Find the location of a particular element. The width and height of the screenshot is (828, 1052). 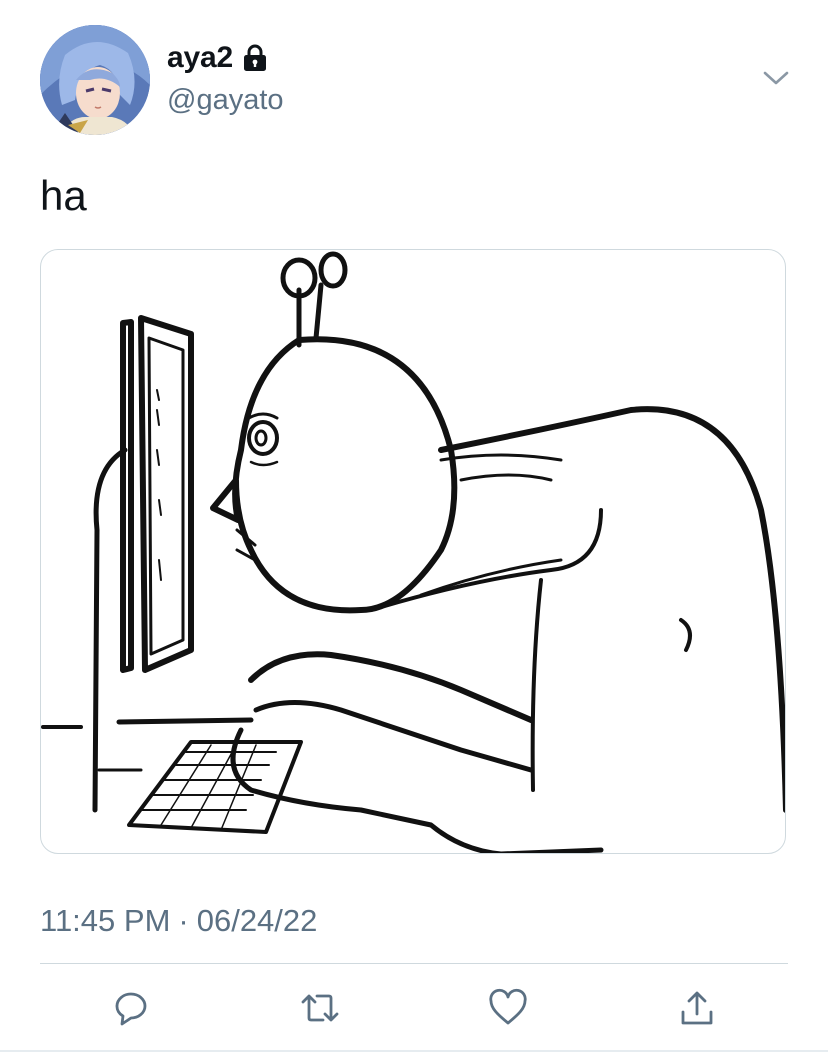

retweet-button is located at coordinates (320, 1008).